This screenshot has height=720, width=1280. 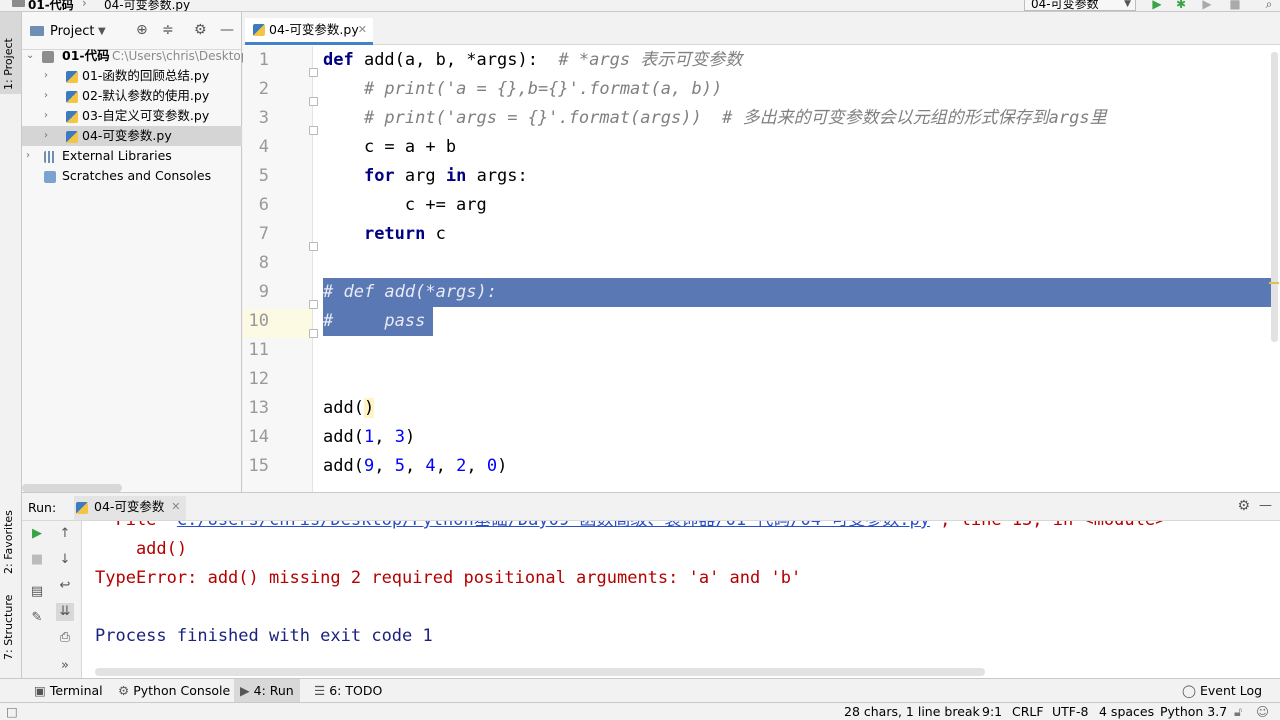 What do you see at coordinates (445, 176) in the screenshot?
I see `code-line: for arg in args:` at bounding box center [445, 176].